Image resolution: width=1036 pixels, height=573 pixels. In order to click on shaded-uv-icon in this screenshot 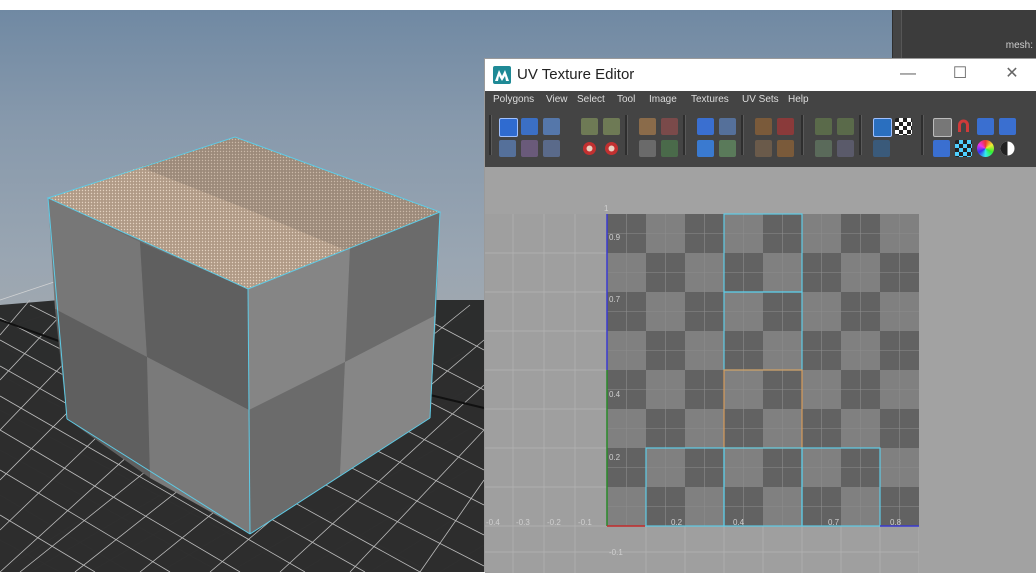, I will do `click(963, 148)`.